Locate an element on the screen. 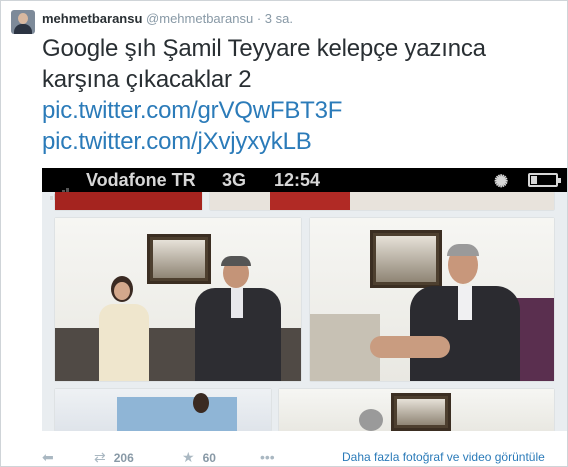 This screenshot has height=467, width=568. more-button: ••• is located at coordinates (271, 457).